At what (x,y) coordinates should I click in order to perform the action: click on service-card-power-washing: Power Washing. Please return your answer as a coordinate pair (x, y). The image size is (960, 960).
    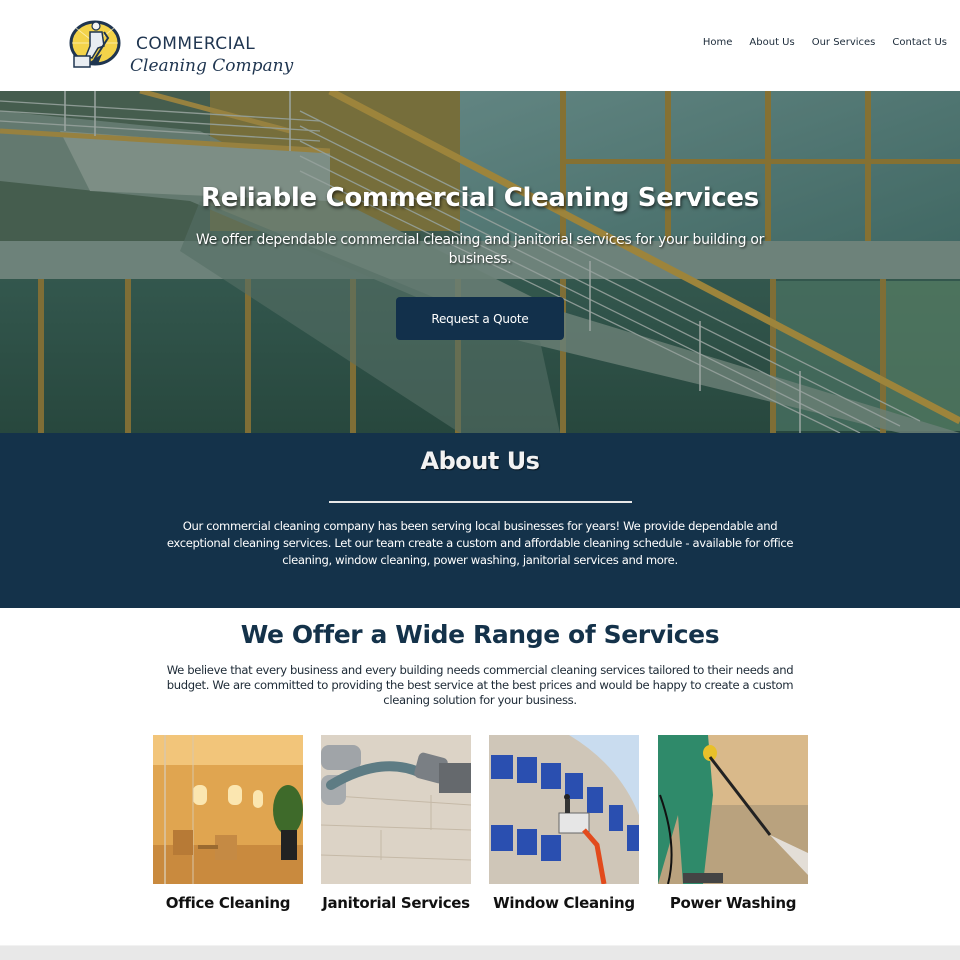
    Looking at the image, I should click on (733, 827).